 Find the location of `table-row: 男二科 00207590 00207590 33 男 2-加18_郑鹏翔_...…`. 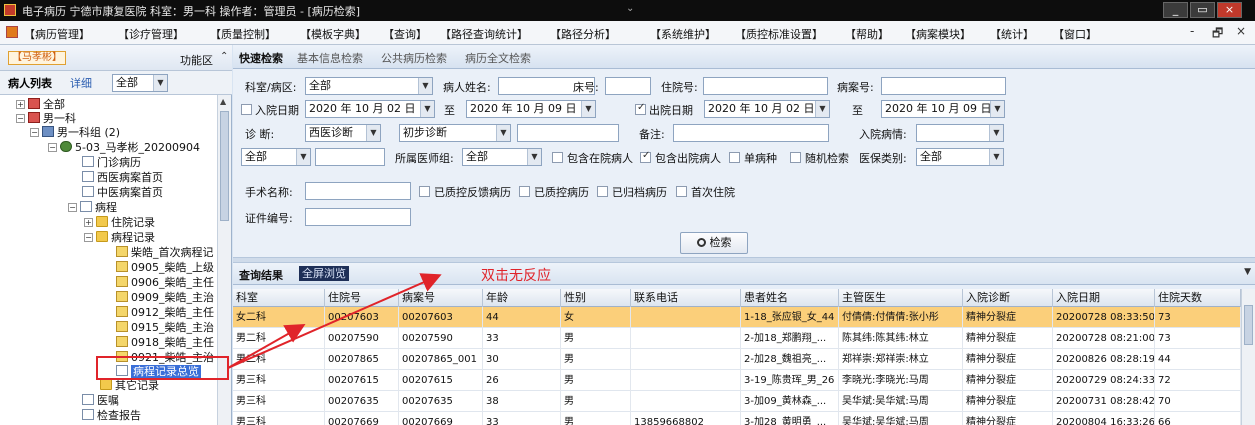

table-row: 男二科 00207590 00207590 33 男 2-加18_郑鹏翔_...… is located at coordinates (737, 338).